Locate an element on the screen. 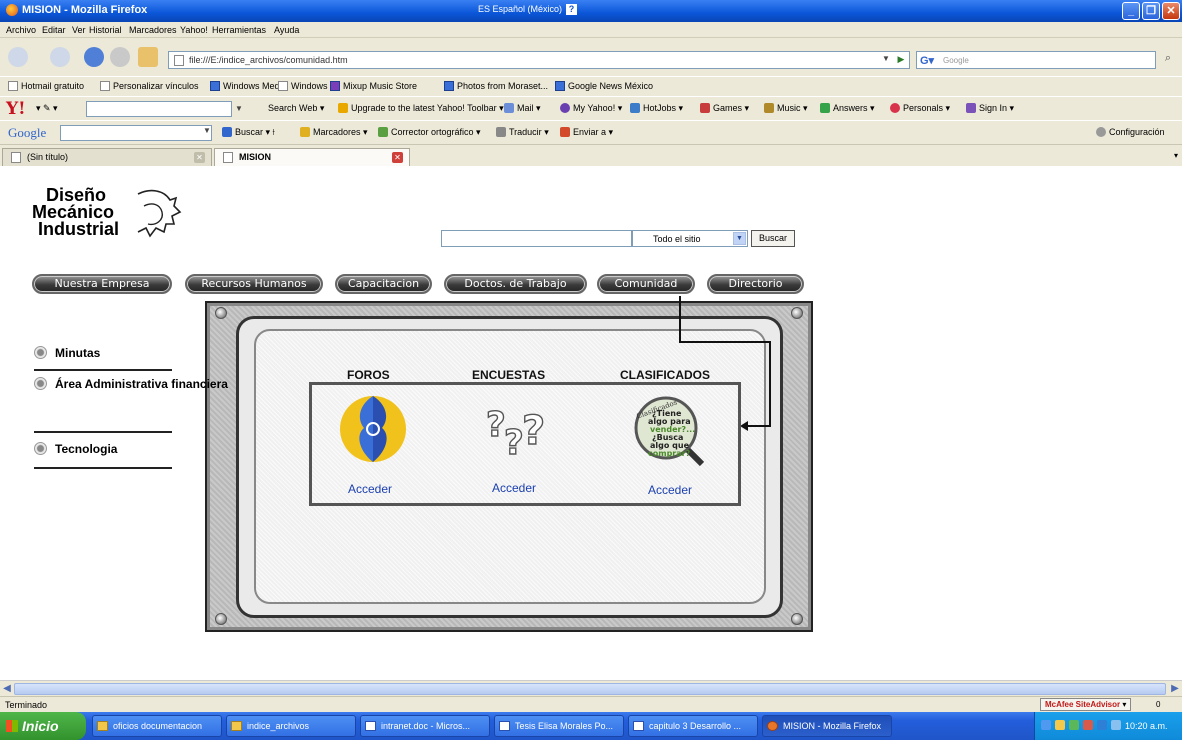 The width and height of the screenshot is (1182, 740). menu-historial: Historial is located at coordinates (105, 30).